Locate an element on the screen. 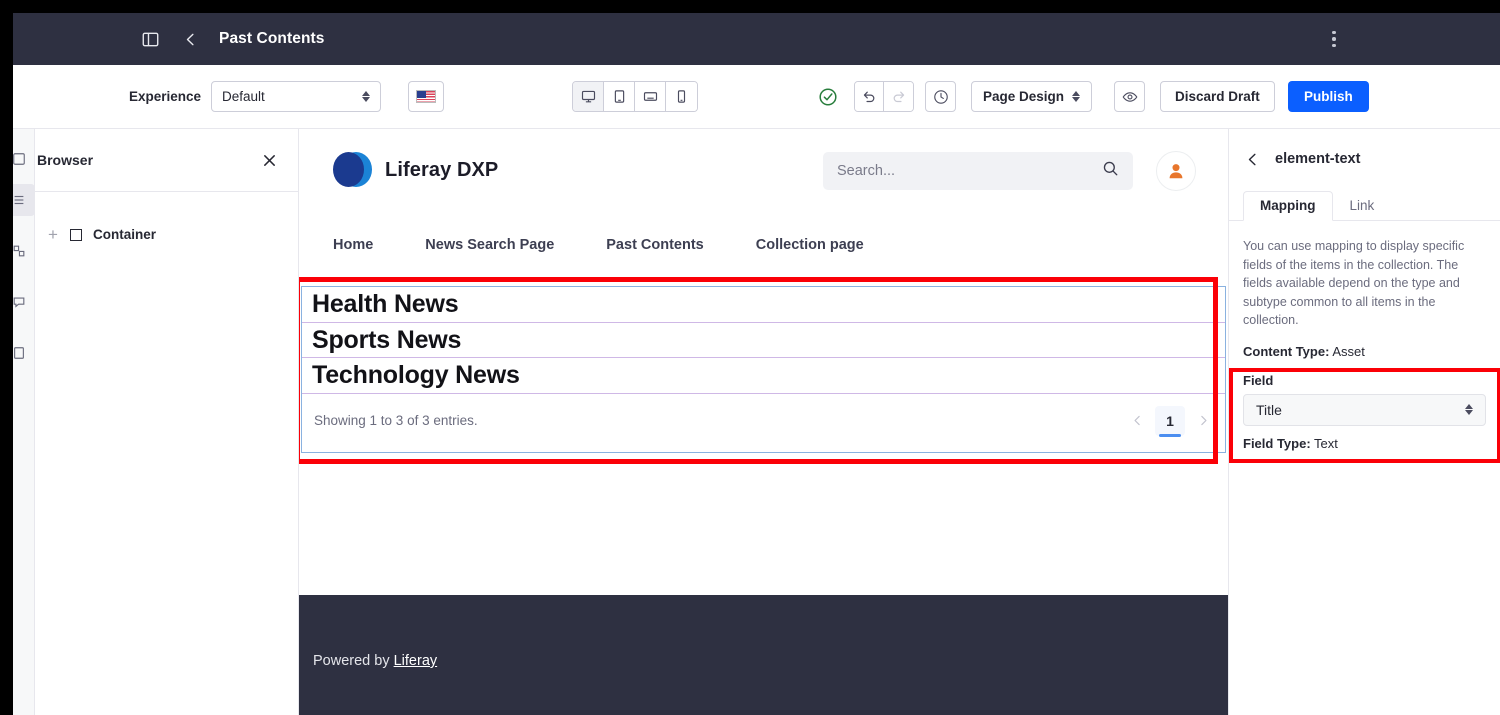 This screenshot has height=715, width=1500. undo-redo-group is located at coordinates (884, 96).